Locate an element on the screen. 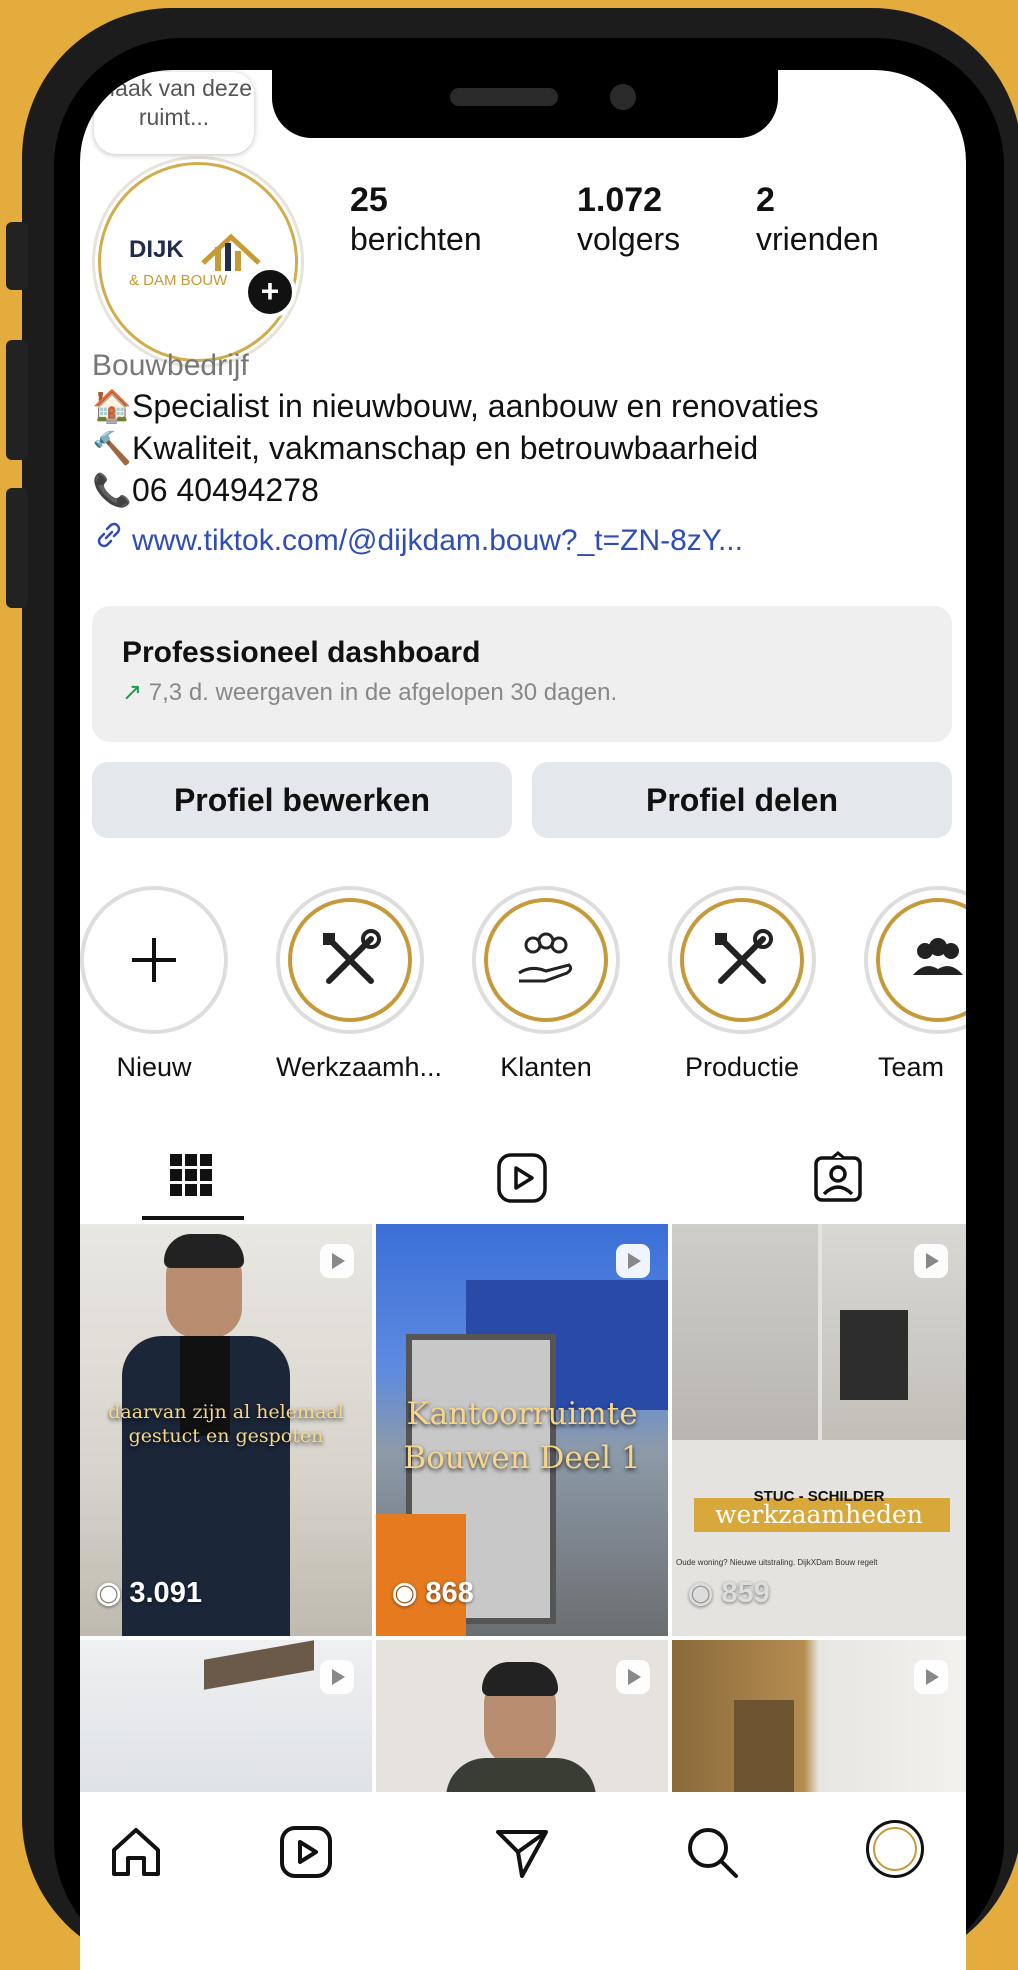 The width and height of the screenshot is (1018, 1970). avatar: DIJK & DAM BOUW is located at coordinates (198, 262).